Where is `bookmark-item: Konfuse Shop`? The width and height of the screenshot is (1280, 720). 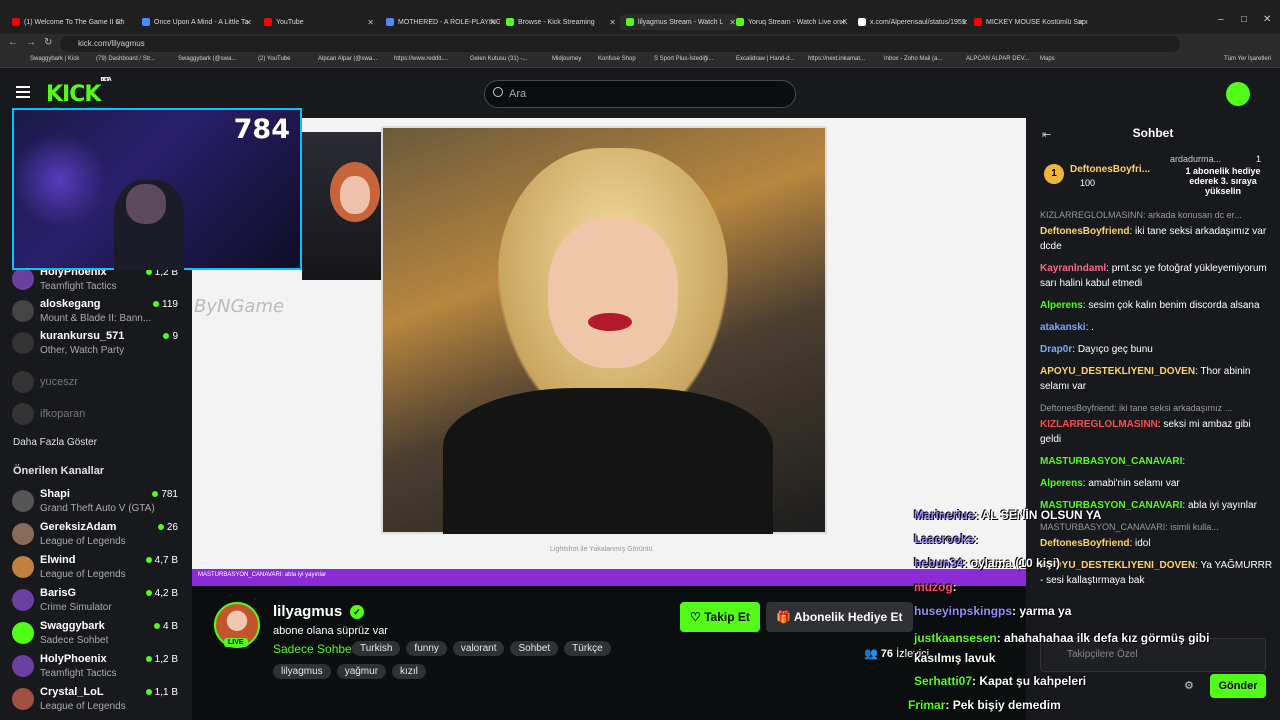
bookmark-item: Konfuse Shop is located at coordinates (617, 59).